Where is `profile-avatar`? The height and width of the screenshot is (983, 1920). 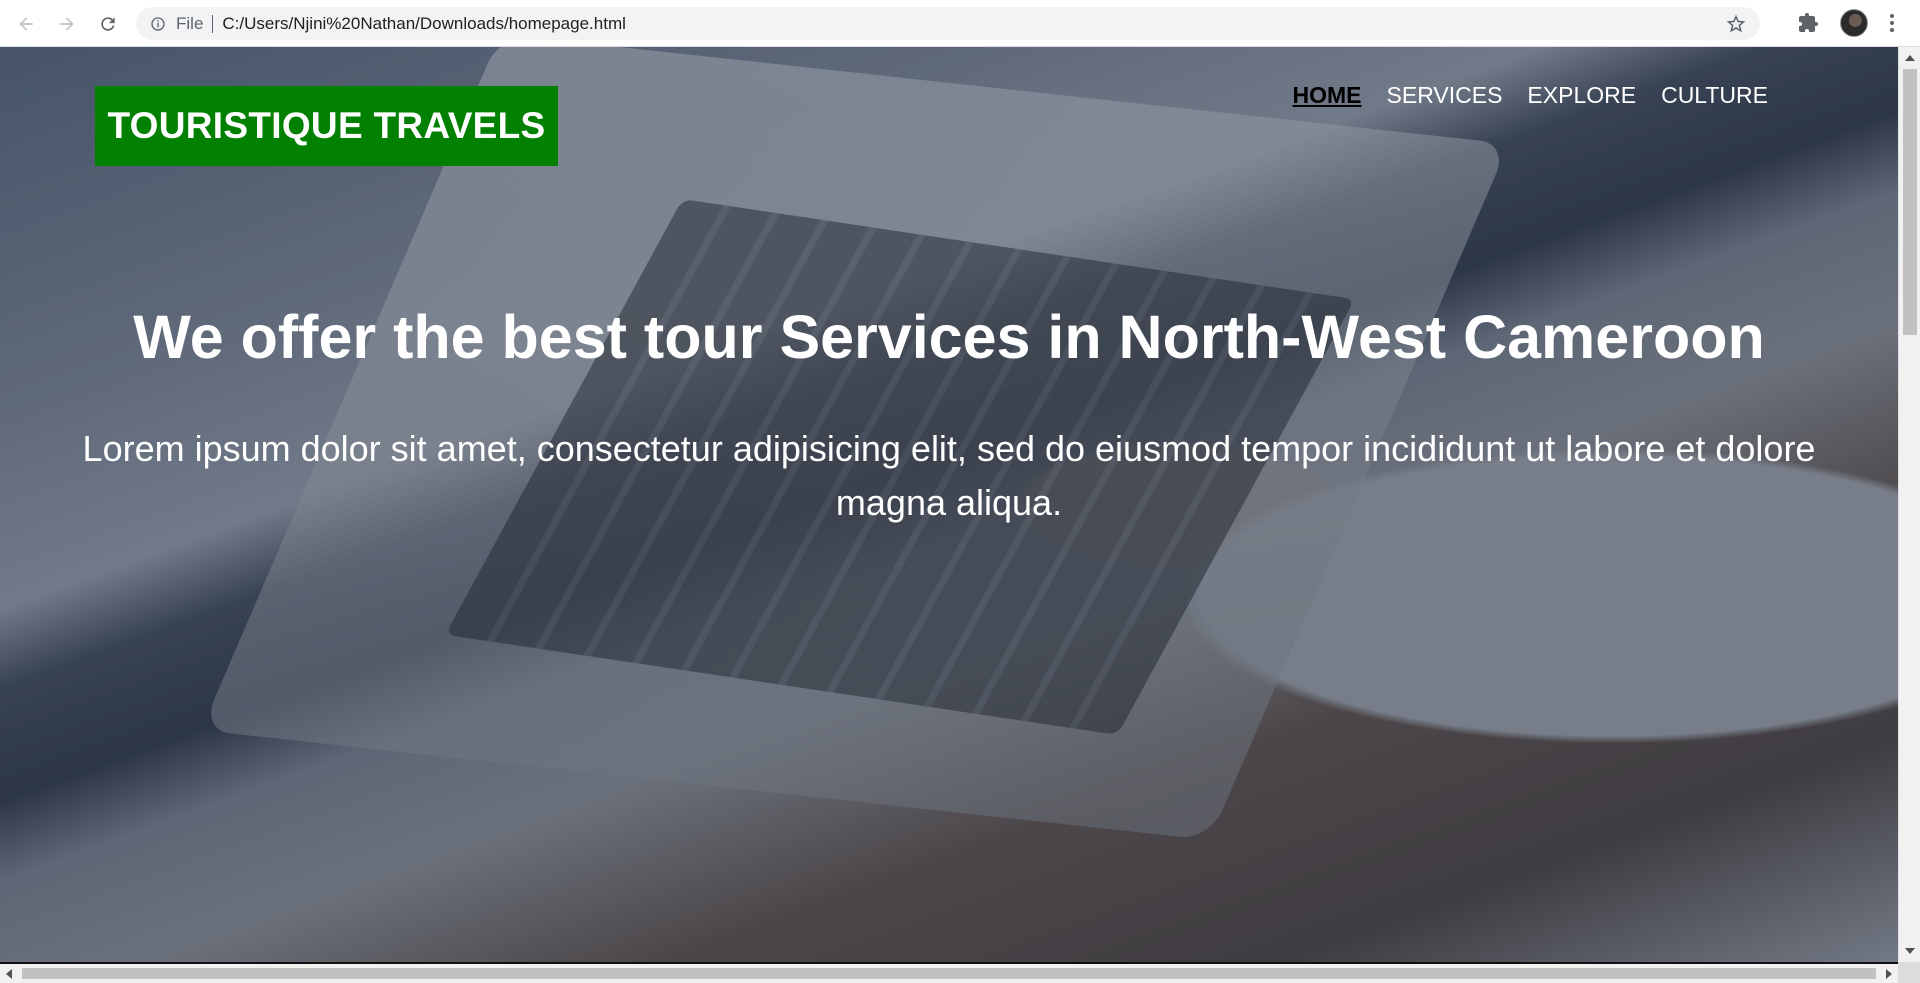 profile-avatar is located at coordinates (1854, 23).